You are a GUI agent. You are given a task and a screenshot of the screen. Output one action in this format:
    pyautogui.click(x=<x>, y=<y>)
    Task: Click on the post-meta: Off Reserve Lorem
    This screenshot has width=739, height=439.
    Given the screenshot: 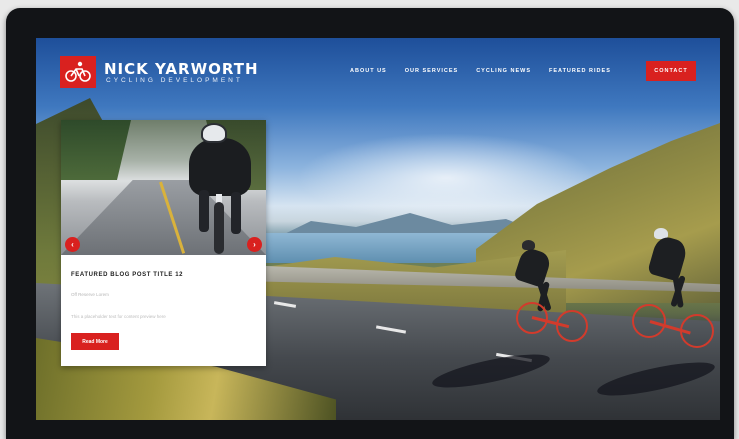 What is the action you would take?
    pyautogui.click(x=90, y=294)
    